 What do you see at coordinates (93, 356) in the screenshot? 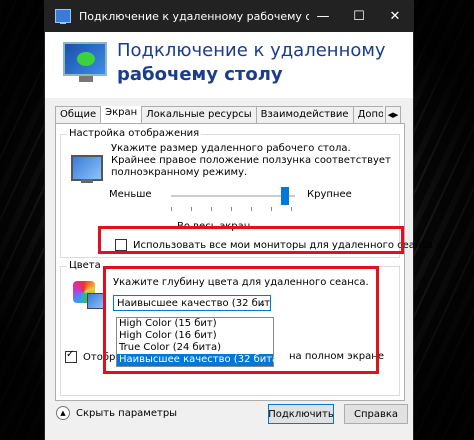
I see `connection-bar-option: Отобра` at bounding box center [93, 356].